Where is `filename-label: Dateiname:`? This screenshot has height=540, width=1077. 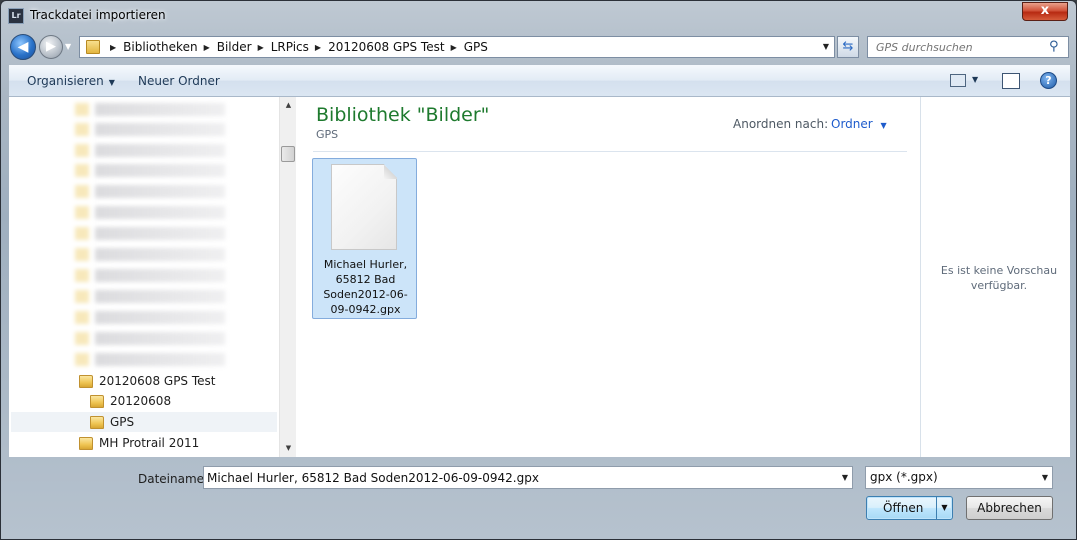
filename-label: Dateiname: is located at coordinates (173, 479).